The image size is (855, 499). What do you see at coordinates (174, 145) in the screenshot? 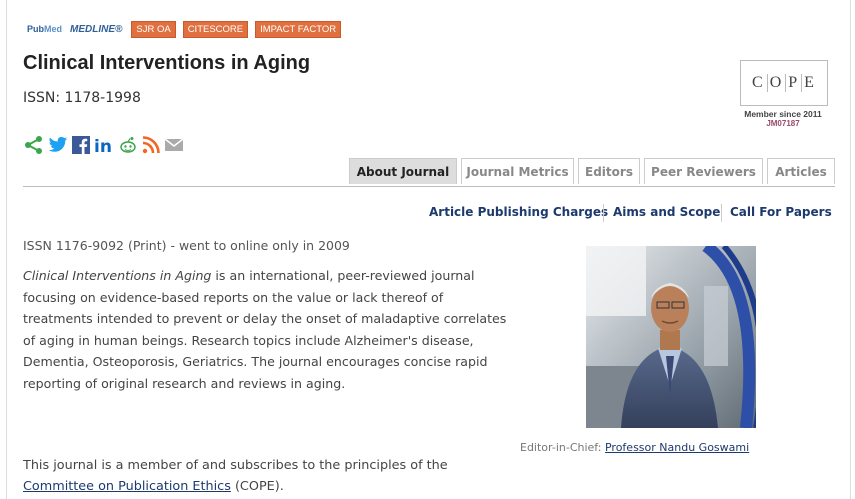
I see `email-icon` at bounding box center [174, 145].